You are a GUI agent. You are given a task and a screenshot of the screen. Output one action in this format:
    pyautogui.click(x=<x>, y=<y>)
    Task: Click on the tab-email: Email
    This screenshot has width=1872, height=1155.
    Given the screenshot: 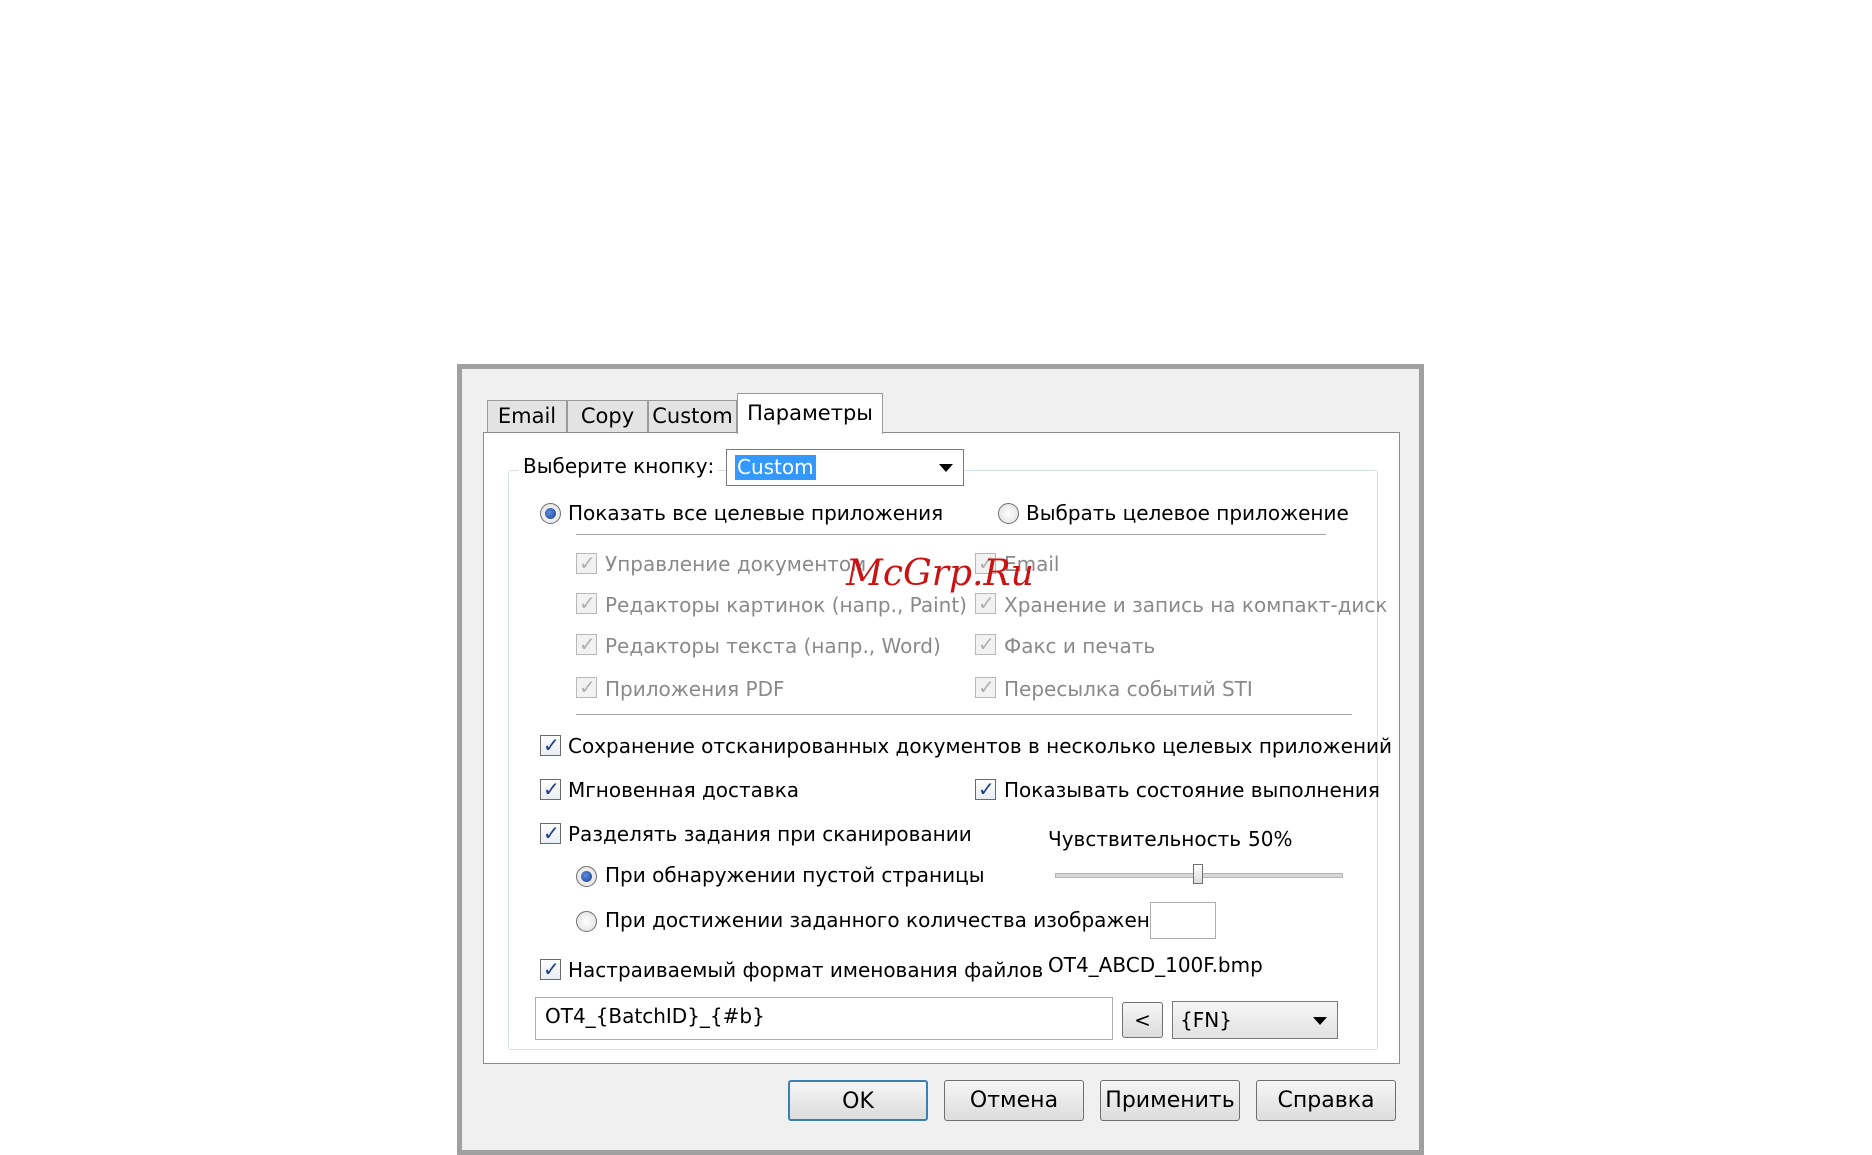 What is the action you would take?
    pyautogui.click(x=527, y=416)
    